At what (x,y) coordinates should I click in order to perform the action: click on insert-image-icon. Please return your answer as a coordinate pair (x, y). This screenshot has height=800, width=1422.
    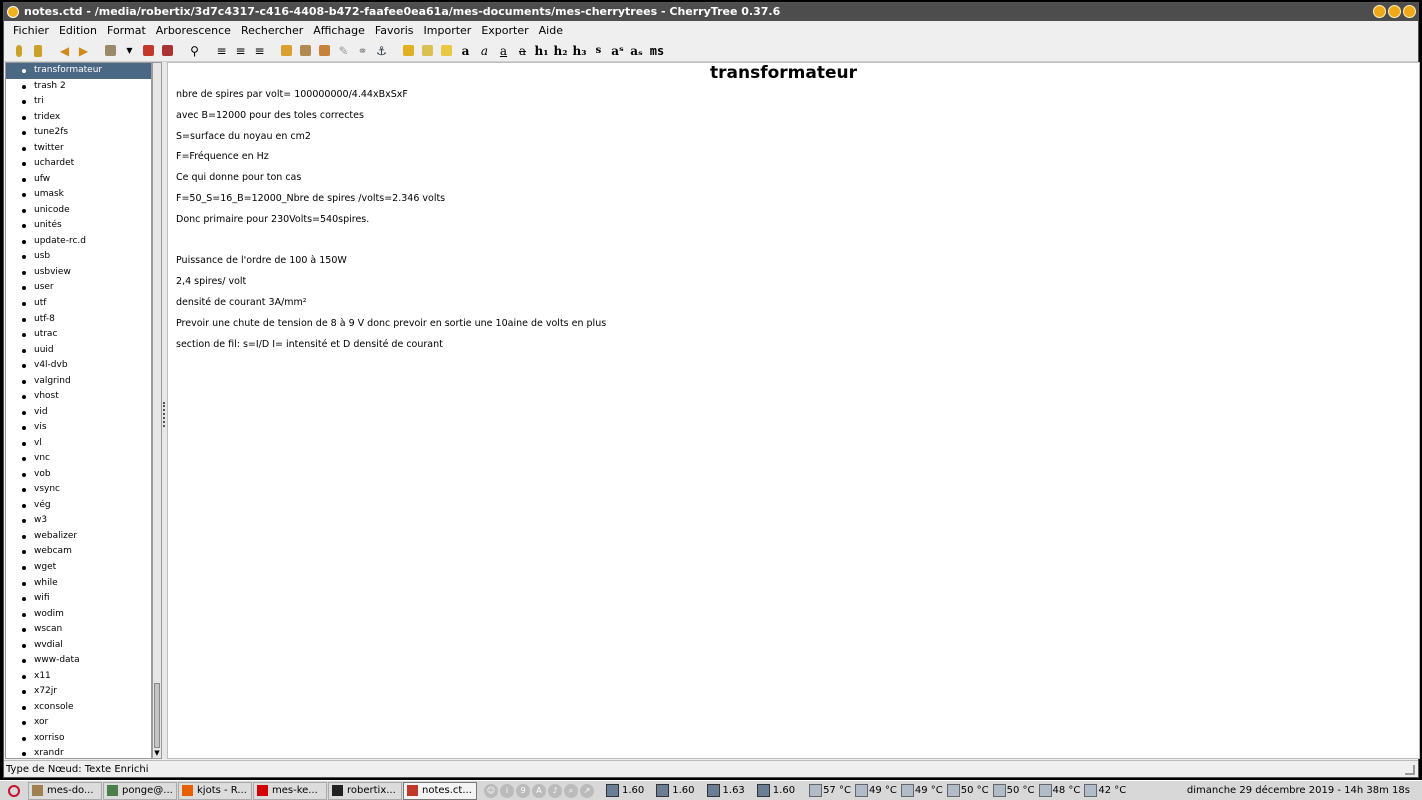
    Looking at the image, I should click on (286, 50).